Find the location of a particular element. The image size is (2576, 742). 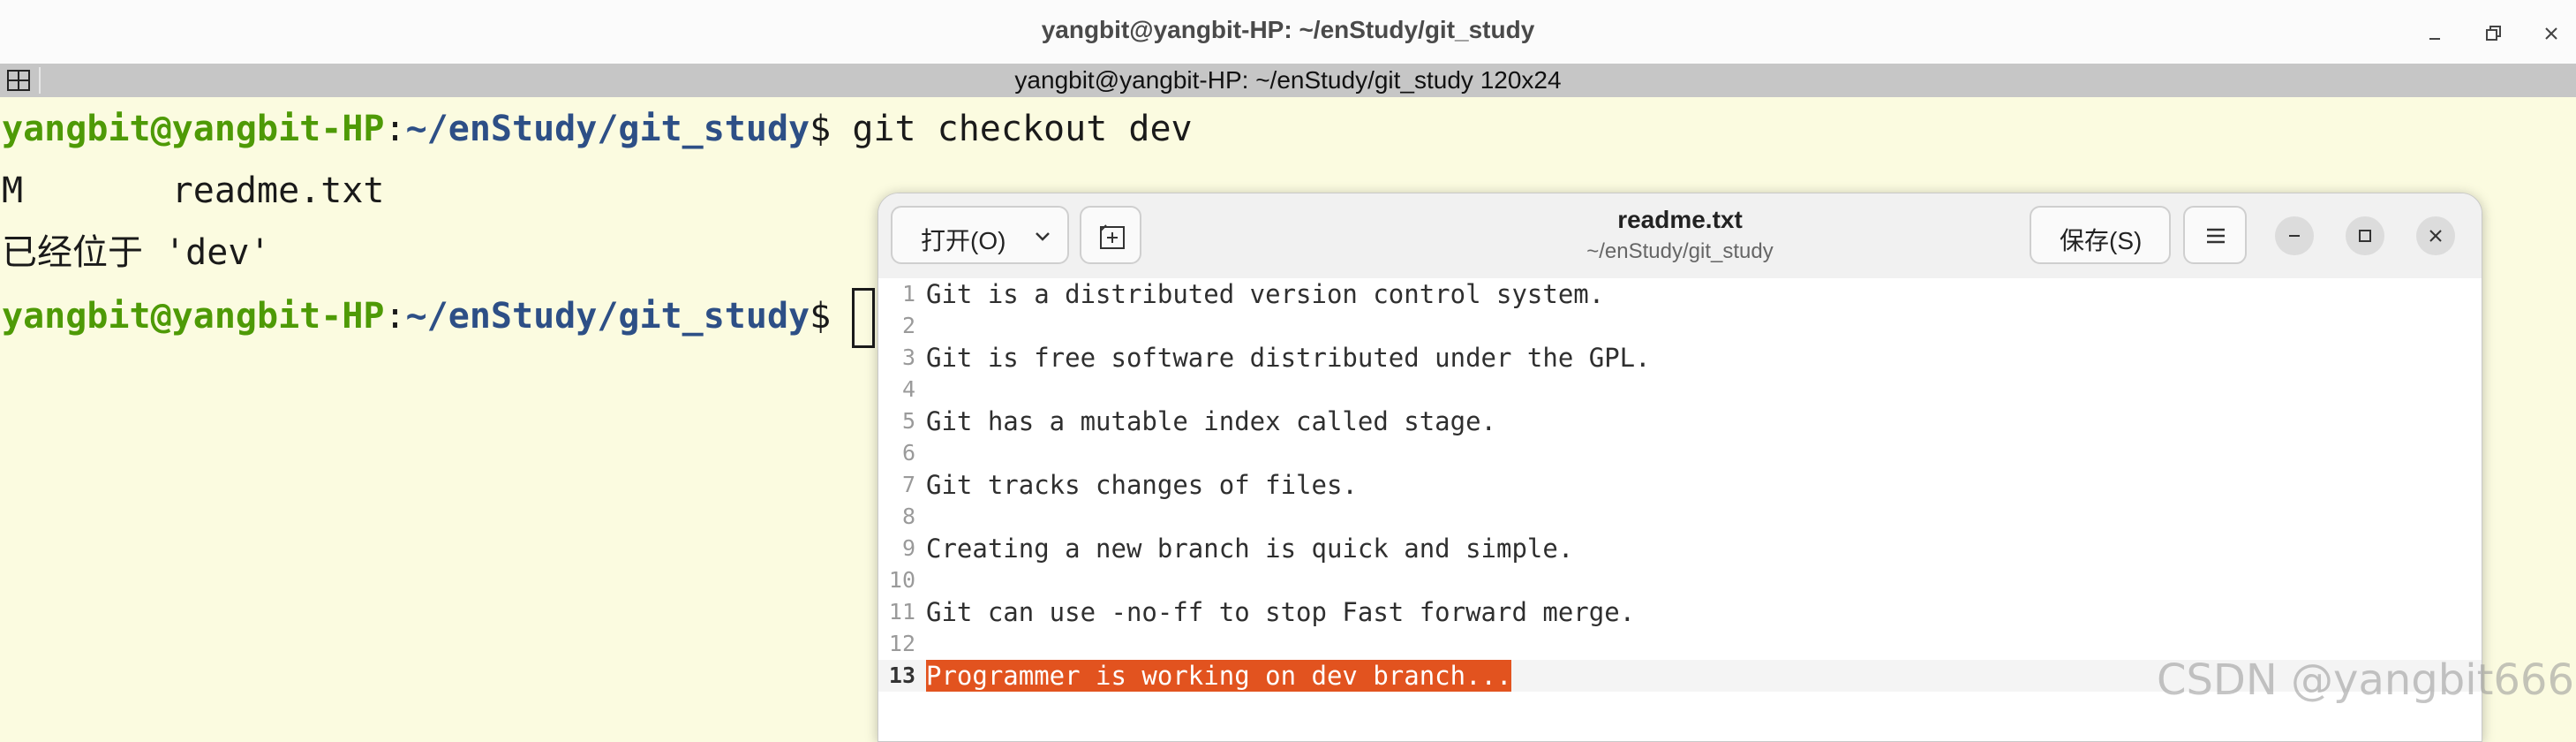

line-number: 6 is located at coordinates (908, 453).